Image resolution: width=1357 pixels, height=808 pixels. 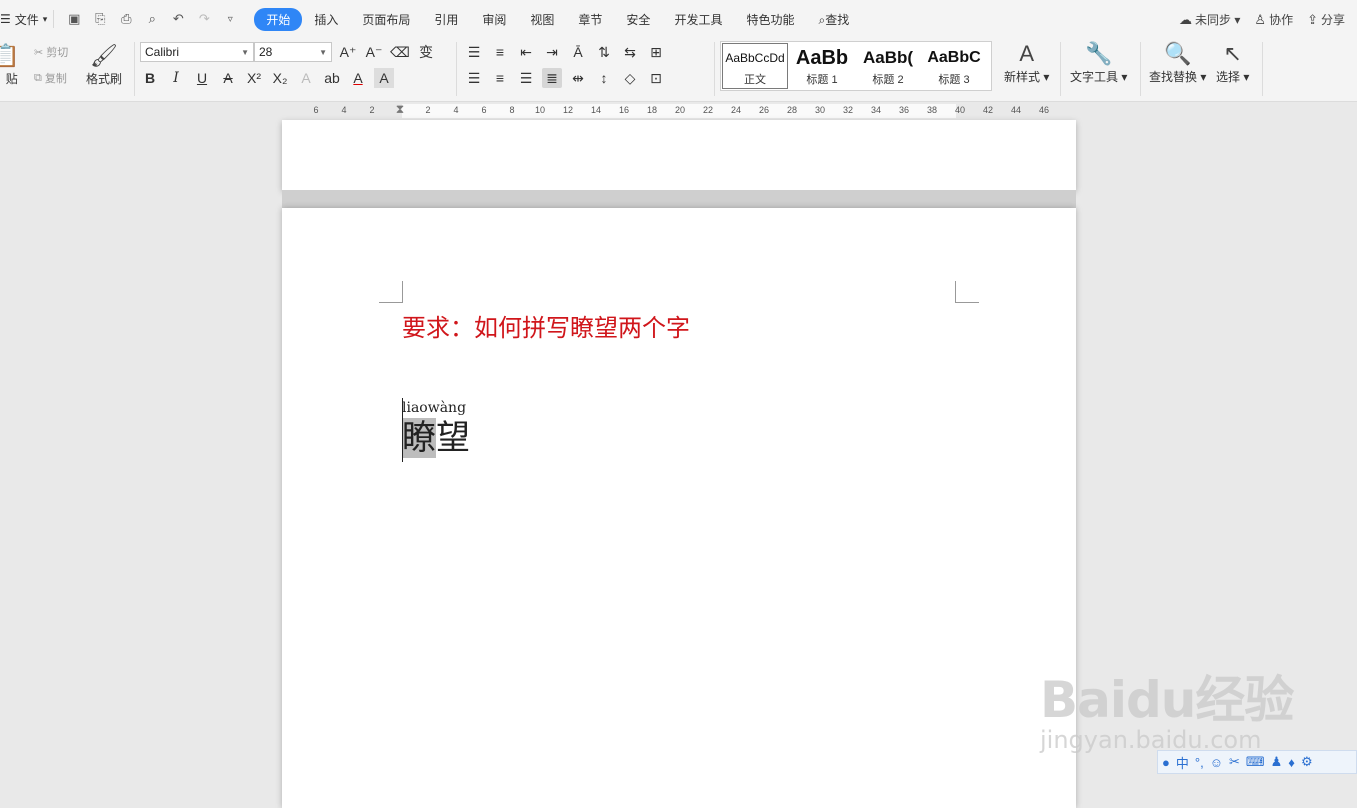 What do you see at coordinates (590, 19) in the screenshot?
I see `tab-section: 章节` at bounding box center [590, 19].